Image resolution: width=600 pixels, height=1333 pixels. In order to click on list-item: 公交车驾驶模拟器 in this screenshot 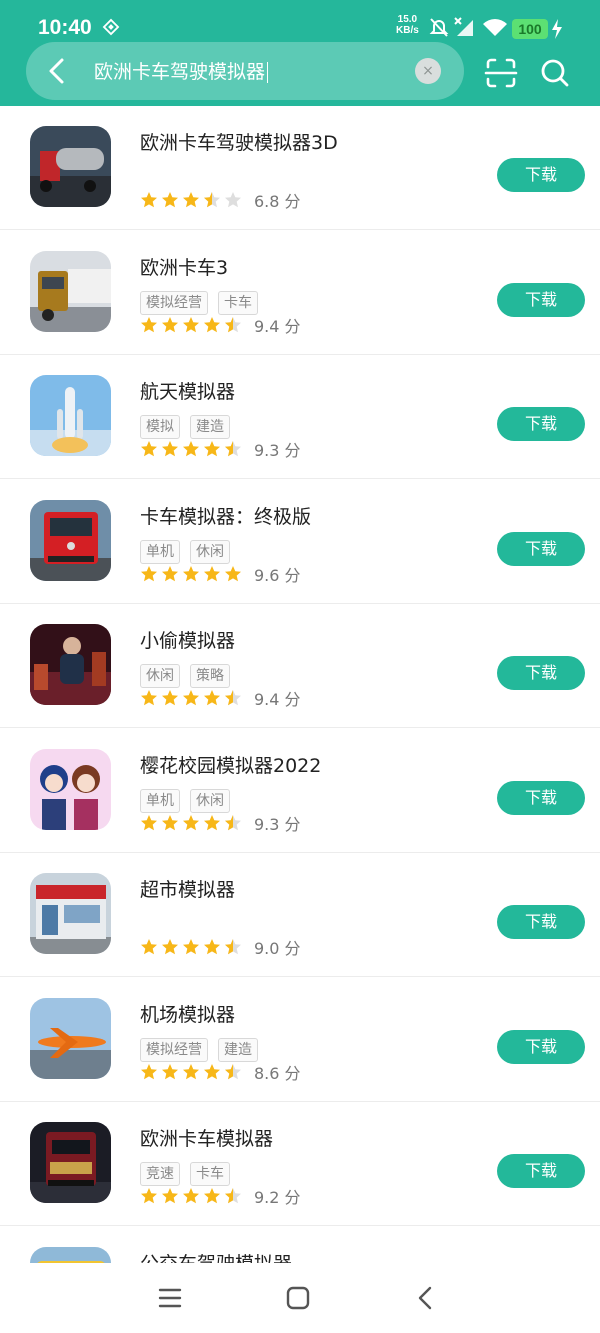, I will do `click(300, 1245)`.